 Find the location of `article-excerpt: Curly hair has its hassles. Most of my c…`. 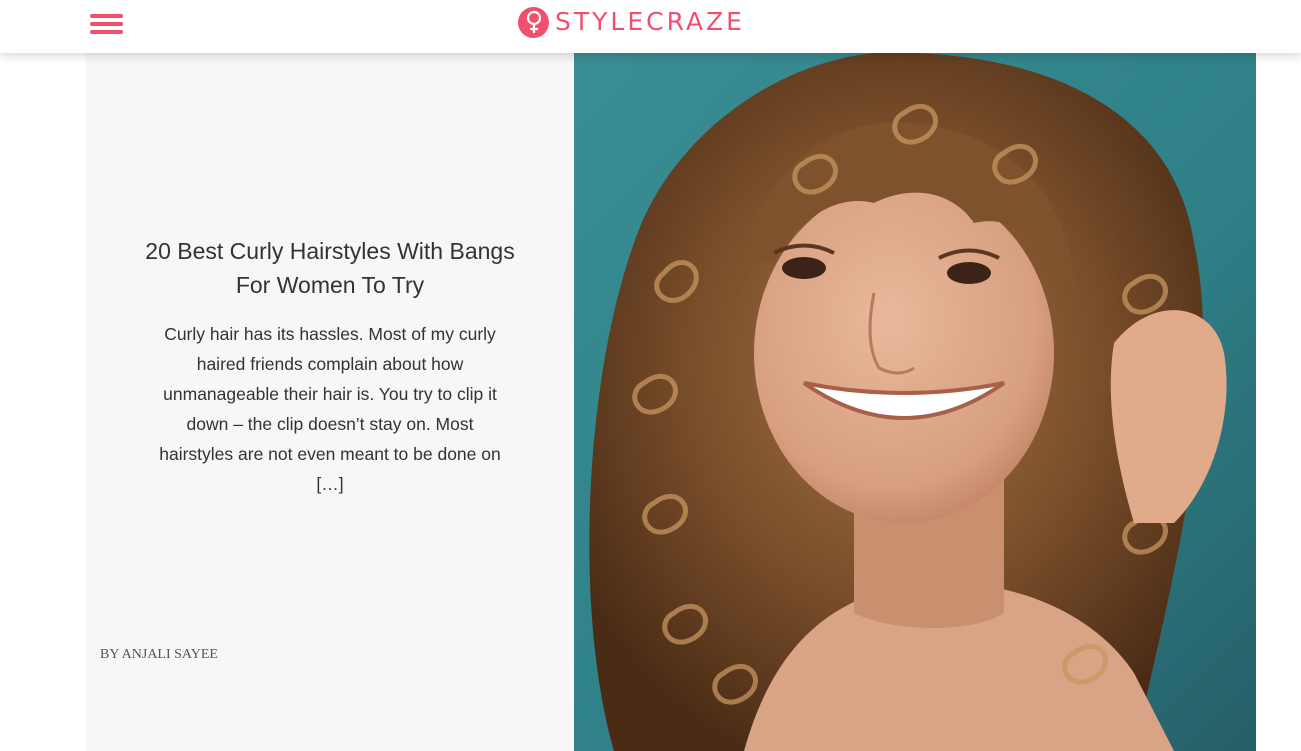

article-excerpt: Curly hair has its hassles. Most of my c… is located at coordinates (330, 409).